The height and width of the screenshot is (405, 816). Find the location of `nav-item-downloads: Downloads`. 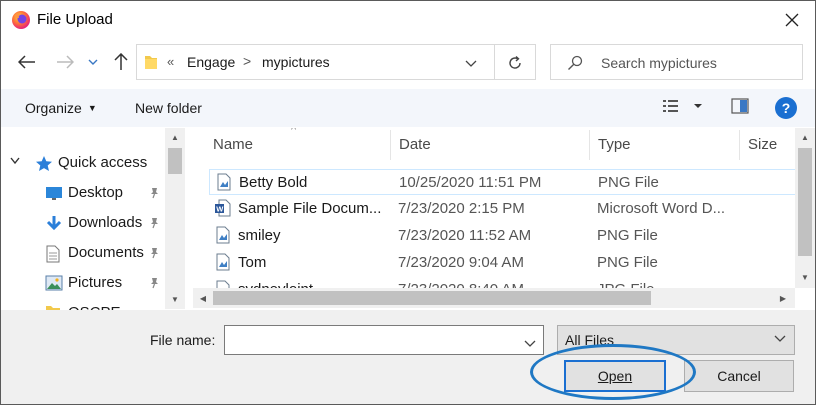

nav-item-downloads: Downloads is located at coordinates (82, 223).